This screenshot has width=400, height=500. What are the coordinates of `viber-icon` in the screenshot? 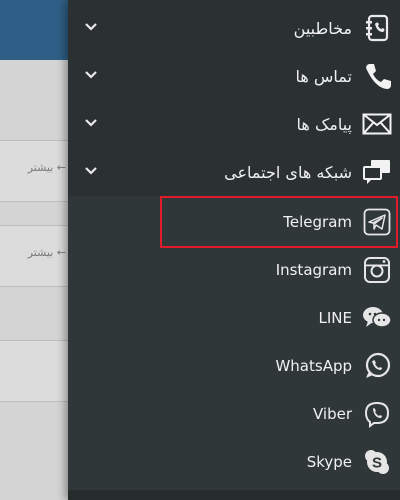 It's located at (377, 414).